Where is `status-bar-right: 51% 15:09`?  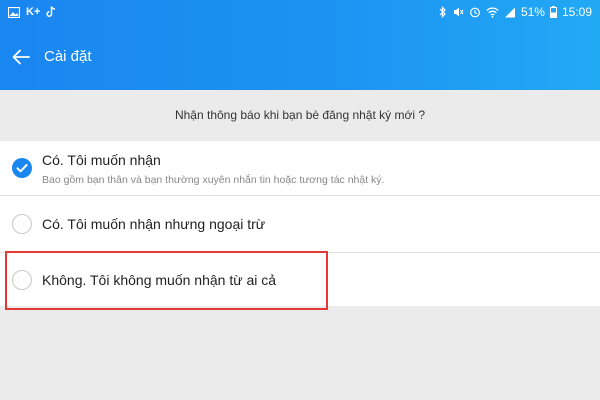
status-bar-right: 51% 15:09 is located at coordinates (515, 12).